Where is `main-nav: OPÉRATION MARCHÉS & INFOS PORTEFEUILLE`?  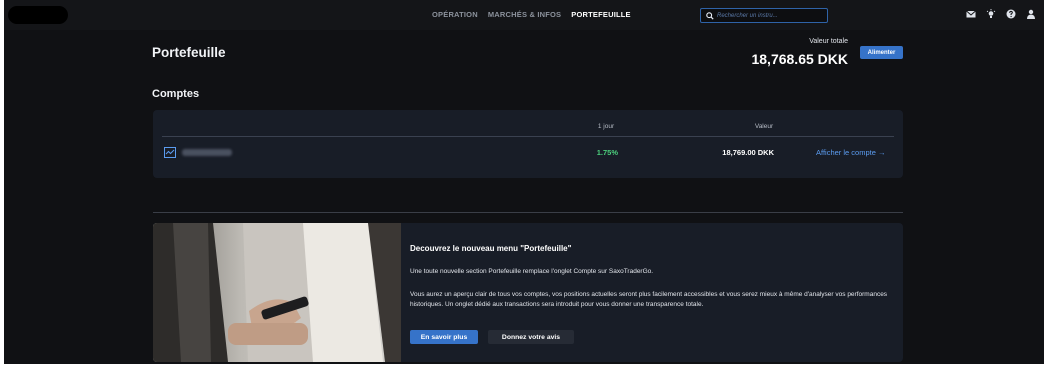
main-nav: OPÉRATION MARCHÉS & INFOS PORTEFEUILLE is located at coordinates (531, 14).